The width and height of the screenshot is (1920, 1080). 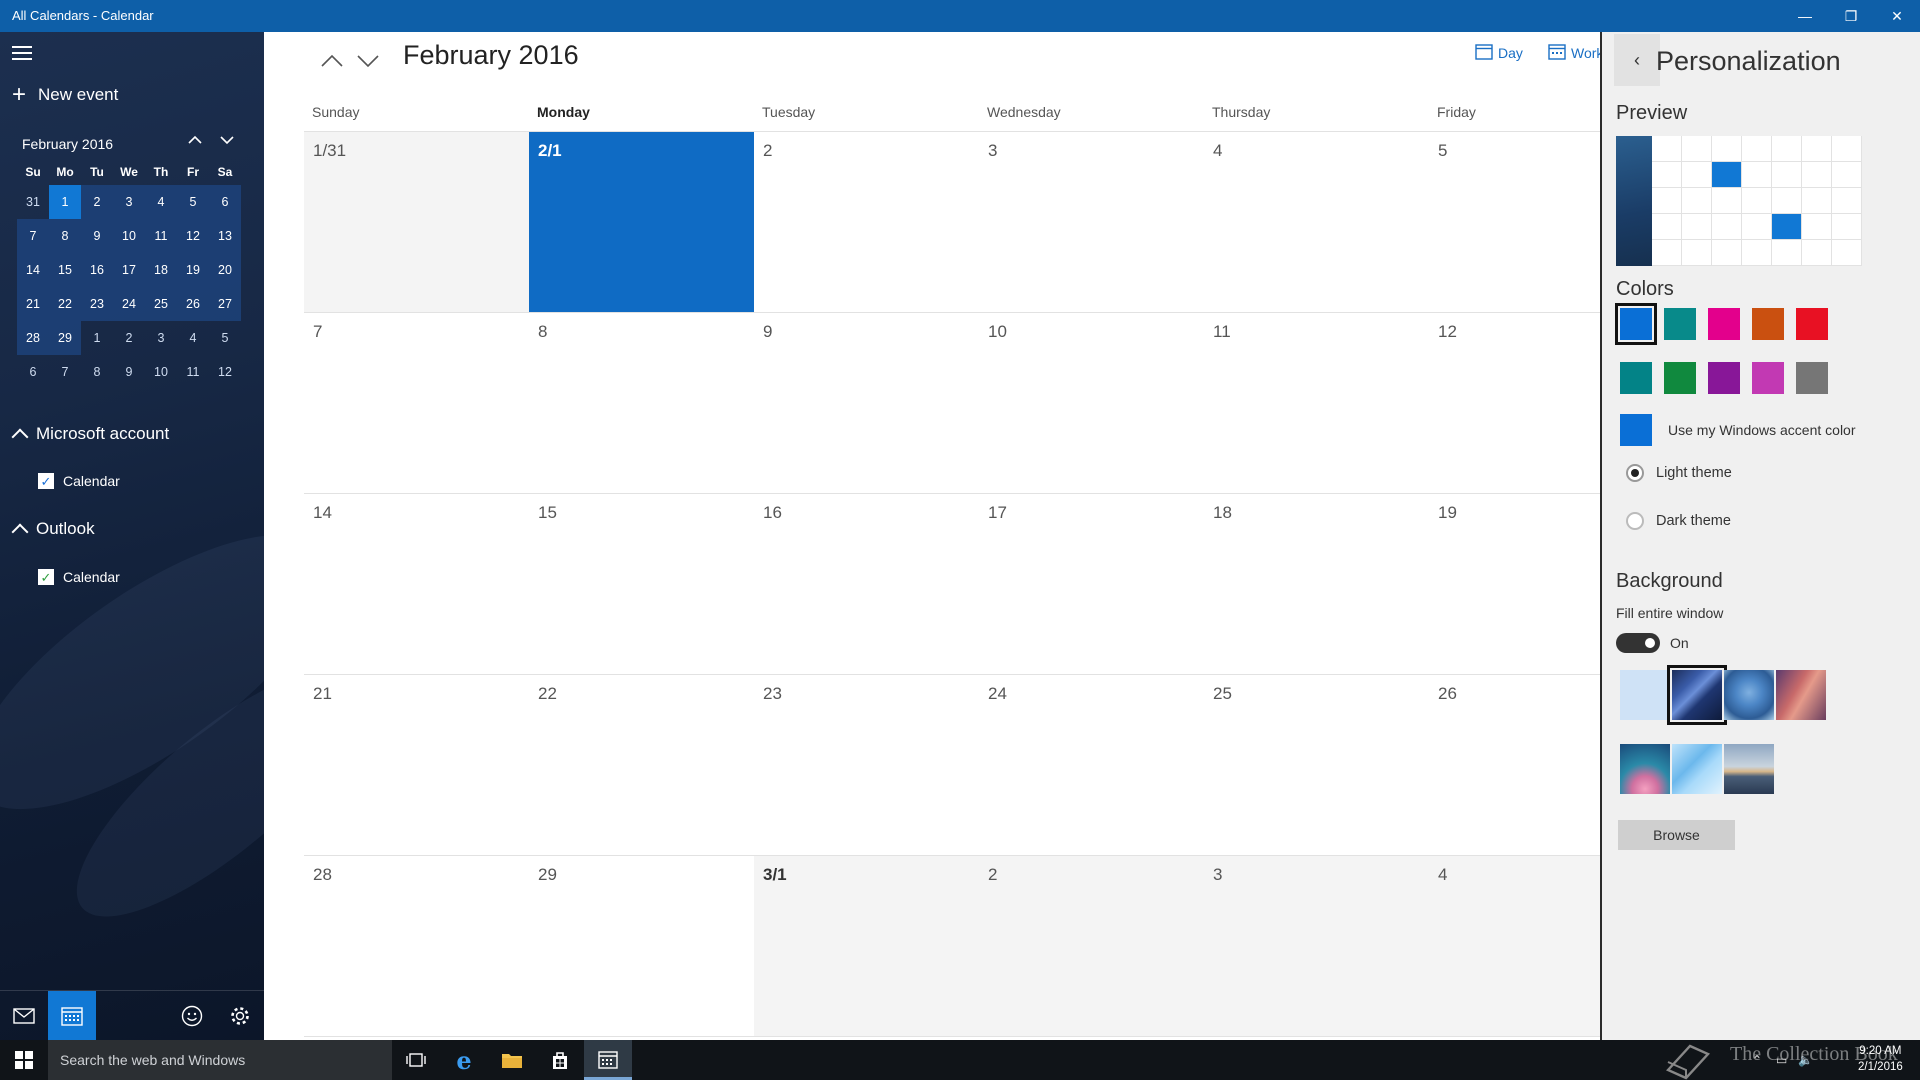 I want to click on day-cell: 18, so click(x=1316, y=584).